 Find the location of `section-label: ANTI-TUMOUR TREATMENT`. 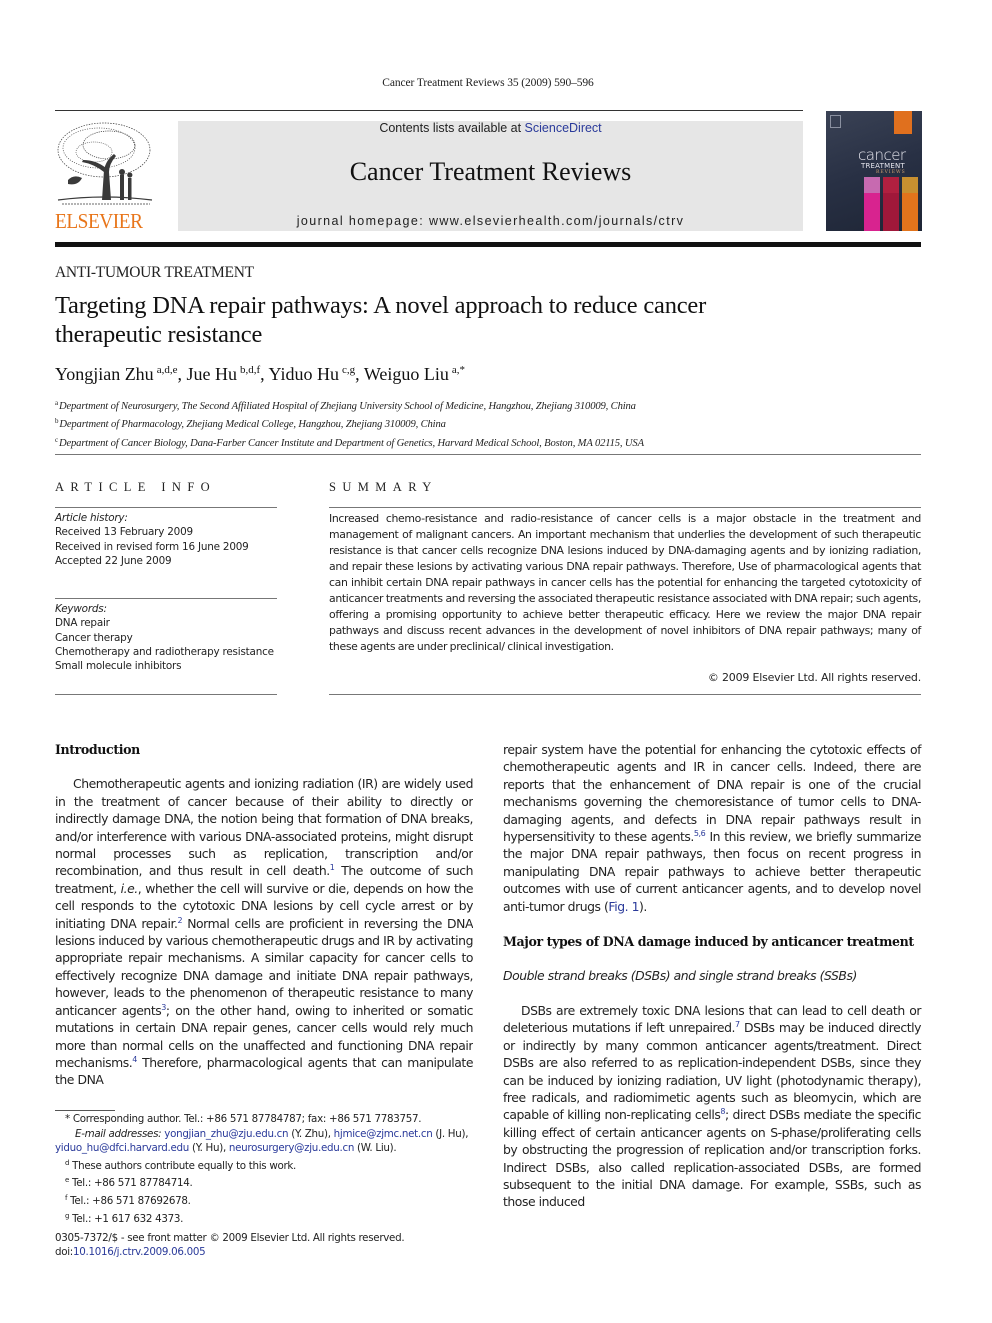

section-label: ANTI-TUMOUR TREATMENT is located at coordinates (154, 272).